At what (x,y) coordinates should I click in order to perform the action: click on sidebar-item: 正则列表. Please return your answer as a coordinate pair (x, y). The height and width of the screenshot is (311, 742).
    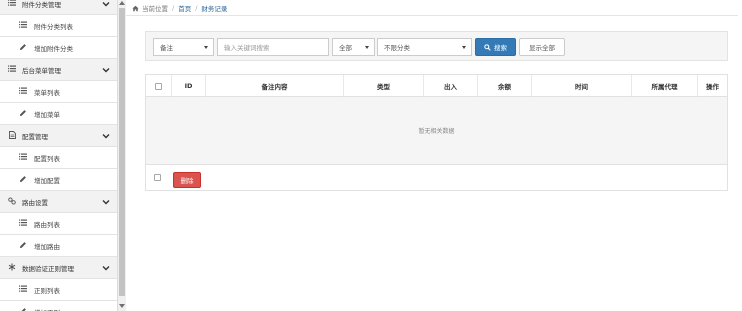
    Looking at the image, I should click on (58, 290).